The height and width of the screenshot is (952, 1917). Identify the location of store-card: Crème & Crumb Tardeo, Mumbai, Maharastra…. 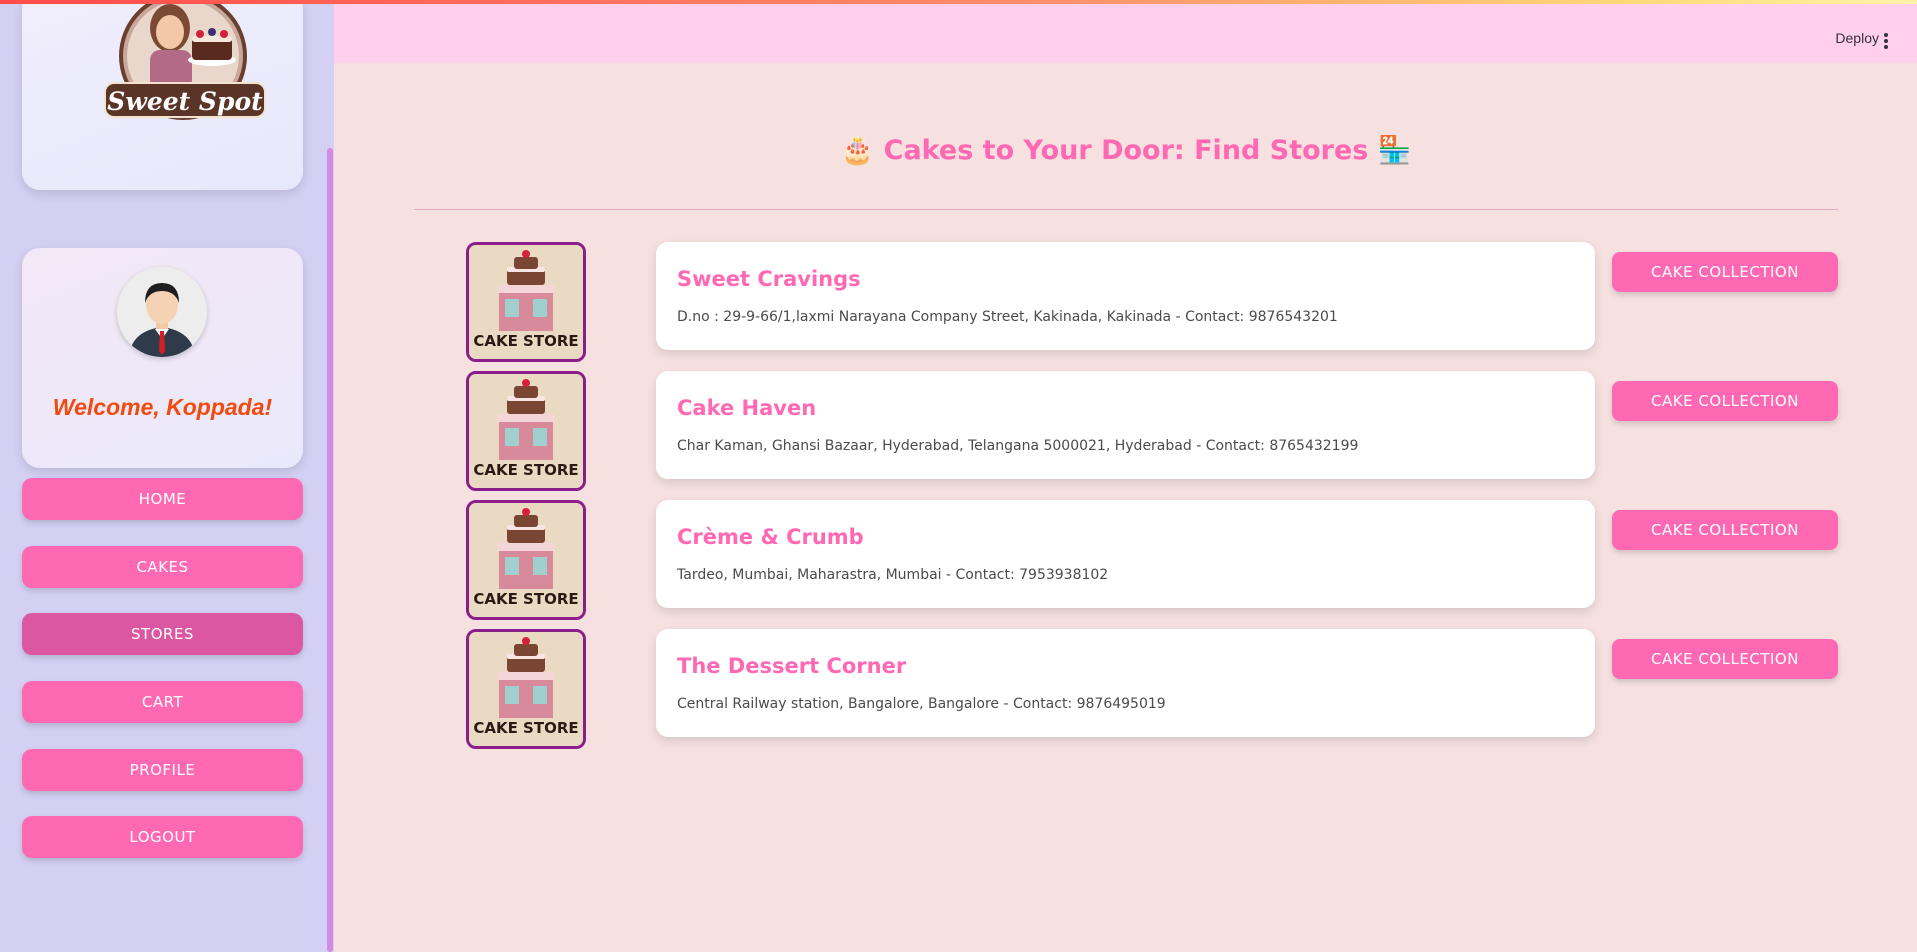
(1125, 554).